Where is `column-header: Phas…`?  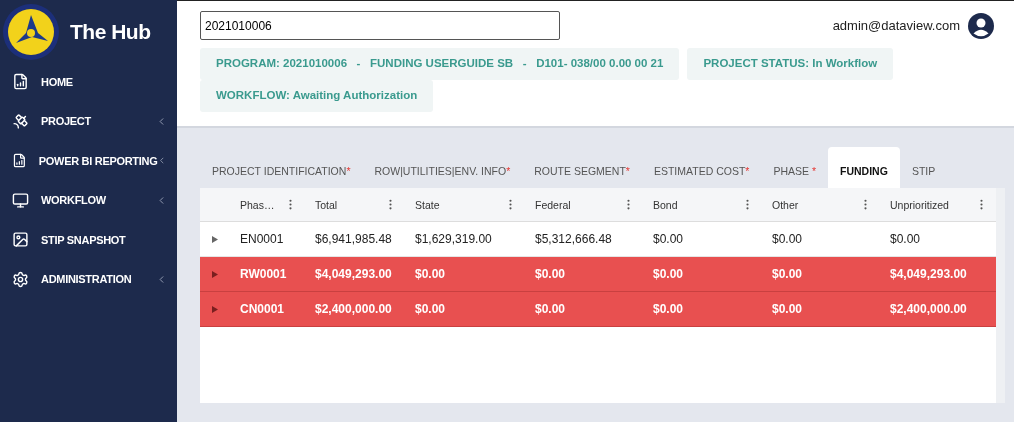 column-header: Phas… is located at coordinates (267, 204).